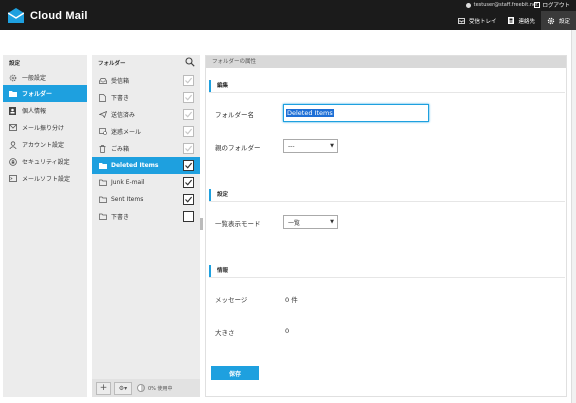 The height and width of the screenshot is (403, 576). What do you see at coordinates (190, 62) in the screenshot?
I see `search-icon` at bounding box center [190, 62].